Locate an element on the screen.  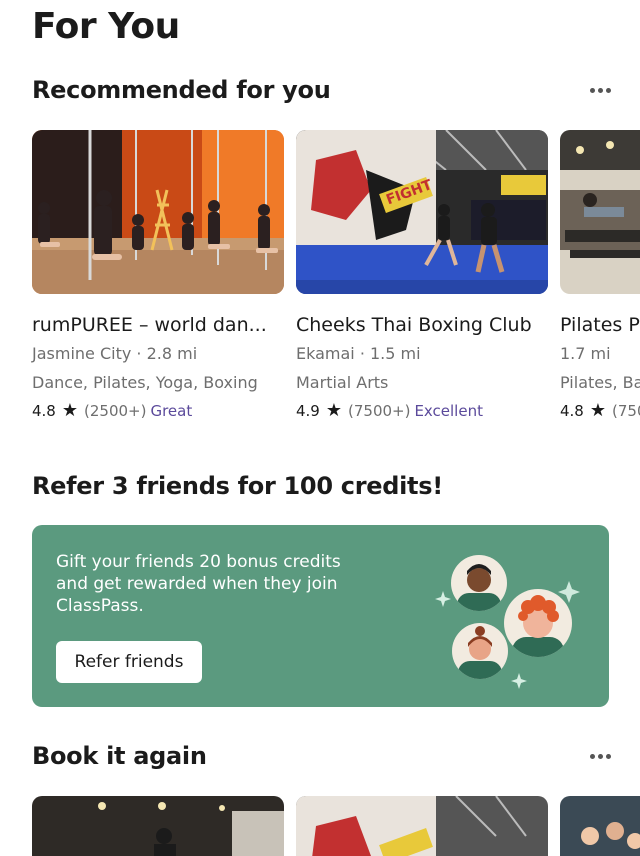
studio-rating: 4.8 ★ (2500+) Great is located at coordinates (158, 410).